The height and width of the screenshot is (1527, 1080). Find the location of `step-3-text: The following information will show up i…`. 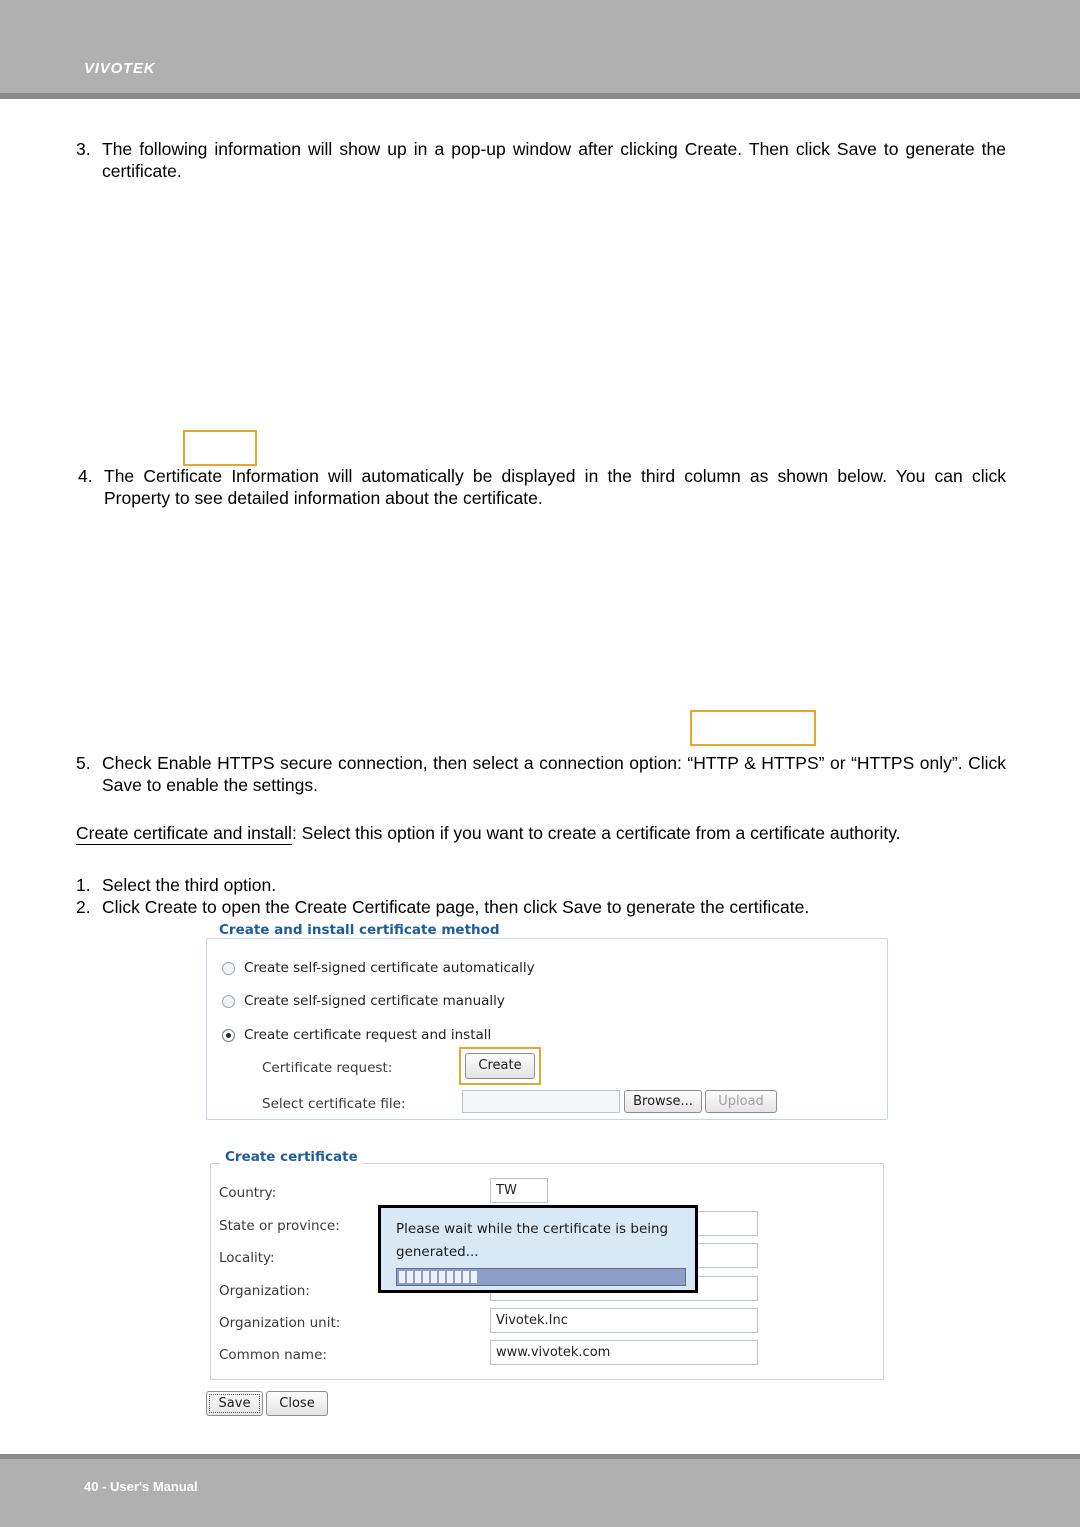

step-3-text: The following information will show up i… is located at coordinates (554, 160).